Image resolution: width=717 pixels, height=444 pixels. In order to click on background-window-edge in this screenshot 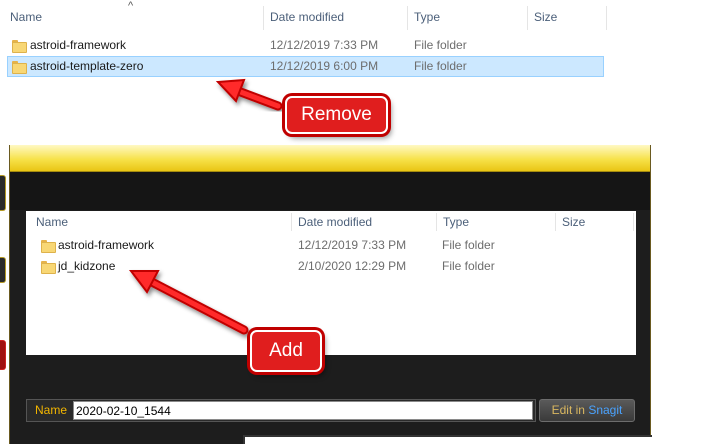, I will do `click(447, 439)`.